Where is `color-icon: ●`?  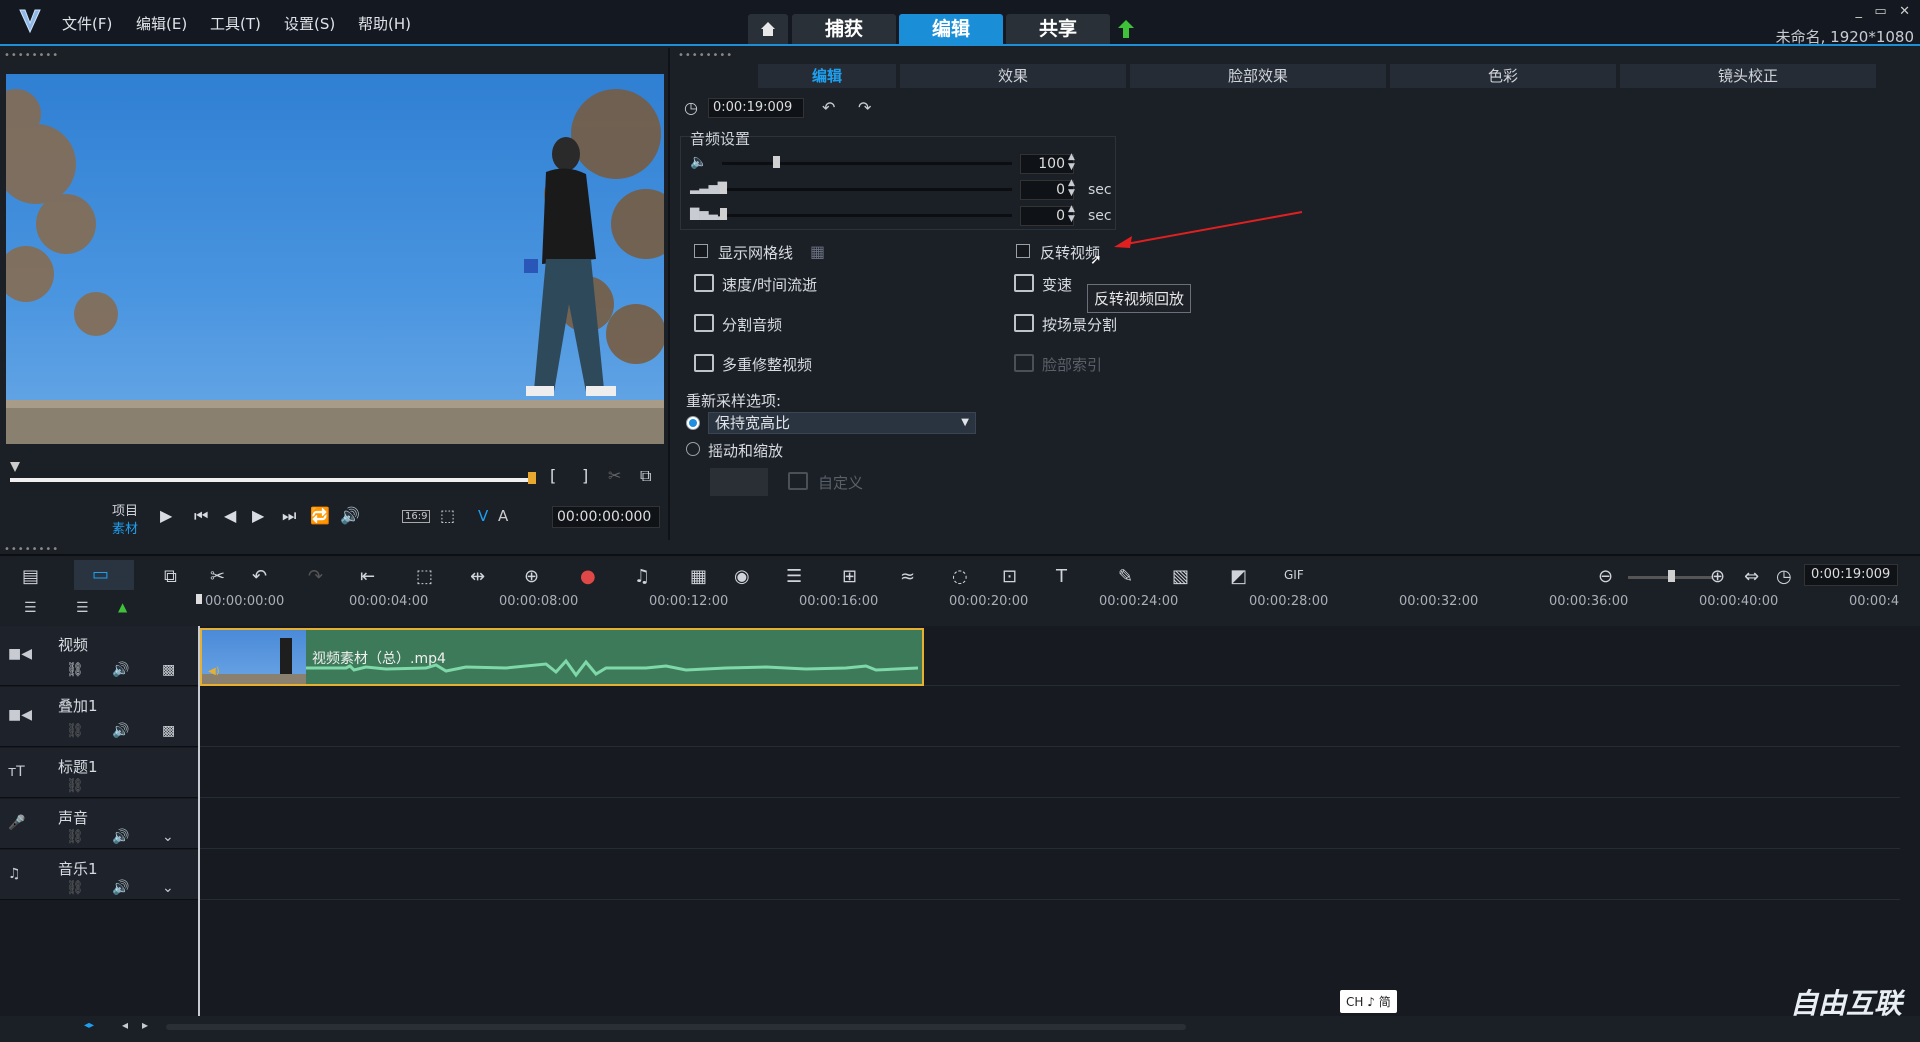 color-icon: ● is located at coordinates (588, 576).